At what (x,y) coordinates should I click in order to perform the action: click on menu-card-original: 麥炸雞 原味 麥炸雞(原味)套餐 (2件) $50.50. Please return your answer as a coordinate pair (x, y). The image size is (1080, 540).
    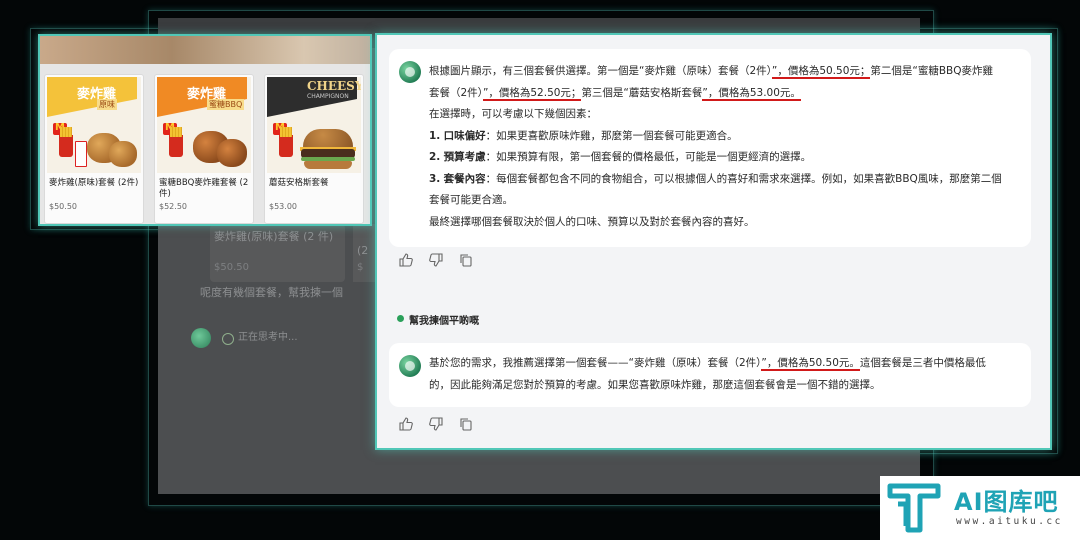
    Looking at the image, I should click on (94, 149).